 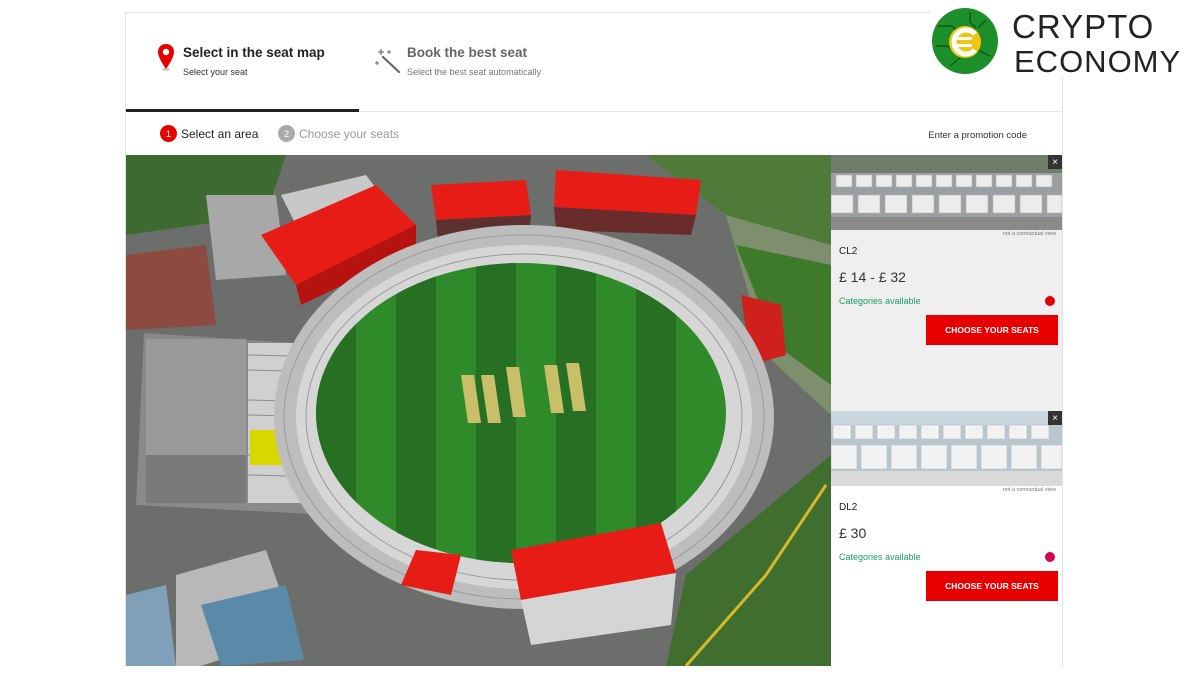 What do you see at coordinates (965, 41) in the screenshot?
I see `crypto-economy-logo-mark` at bounding box center [965, 41].